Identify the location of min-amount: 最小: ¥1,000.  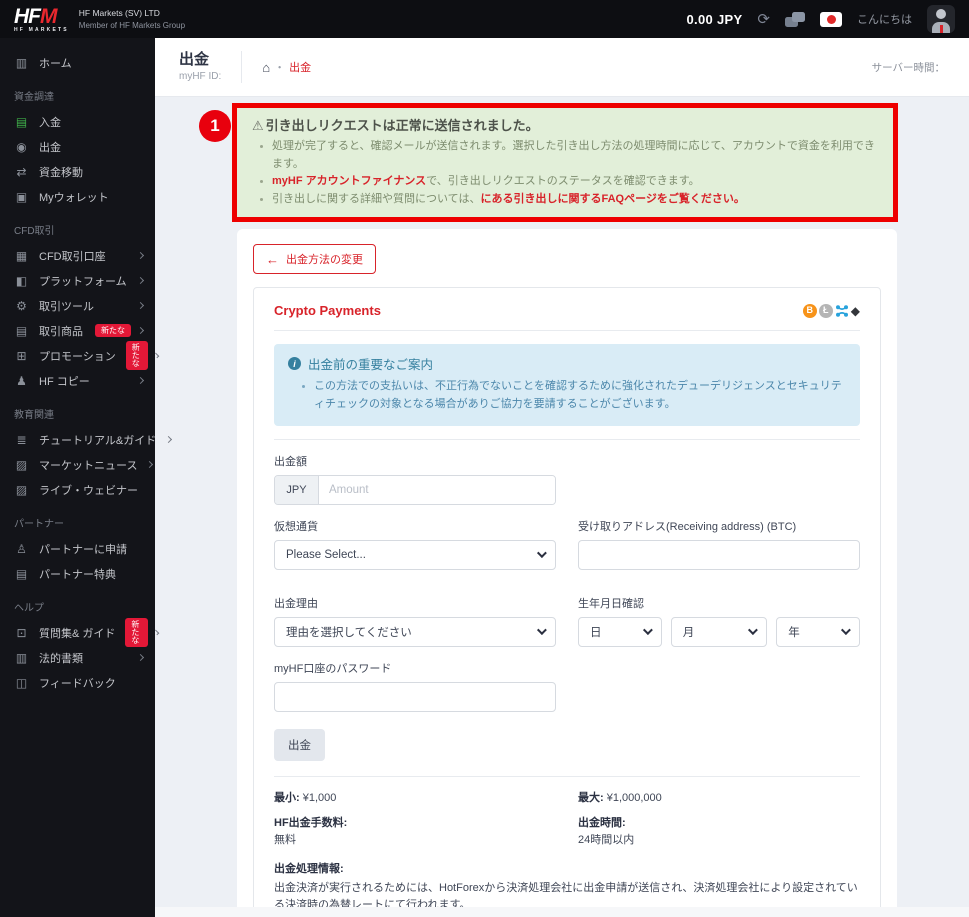
(305, 797).